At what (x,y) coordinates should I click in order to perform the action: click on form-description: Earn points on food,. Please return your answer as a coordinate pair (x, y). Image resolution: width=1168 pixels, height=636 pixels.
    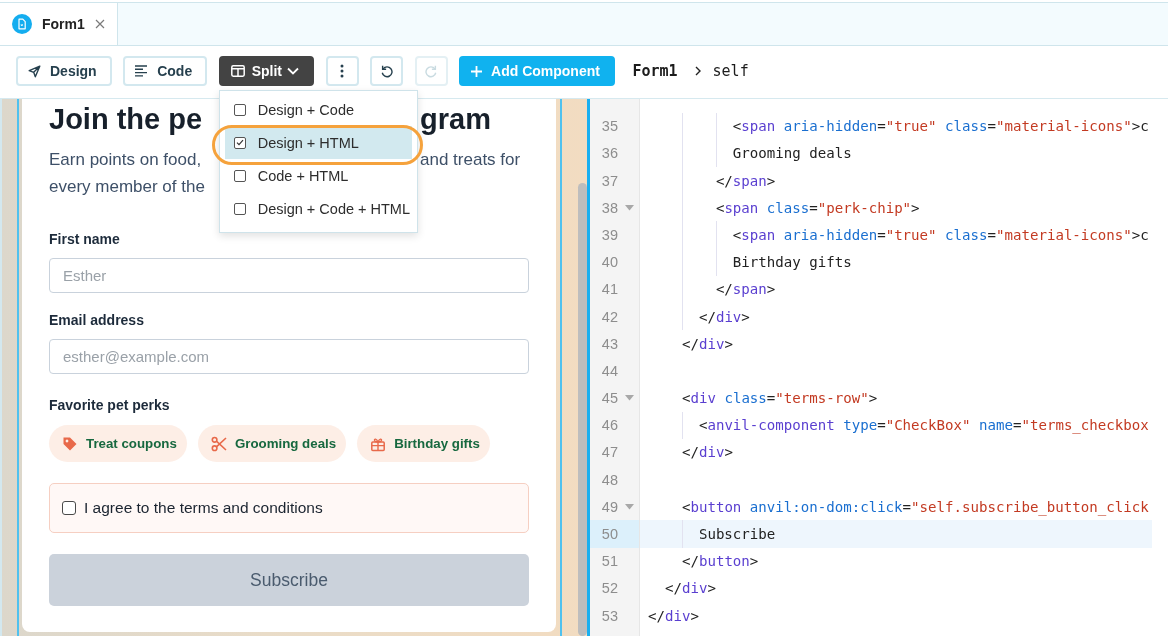
    Looking at the image, I should click on (126, 160).